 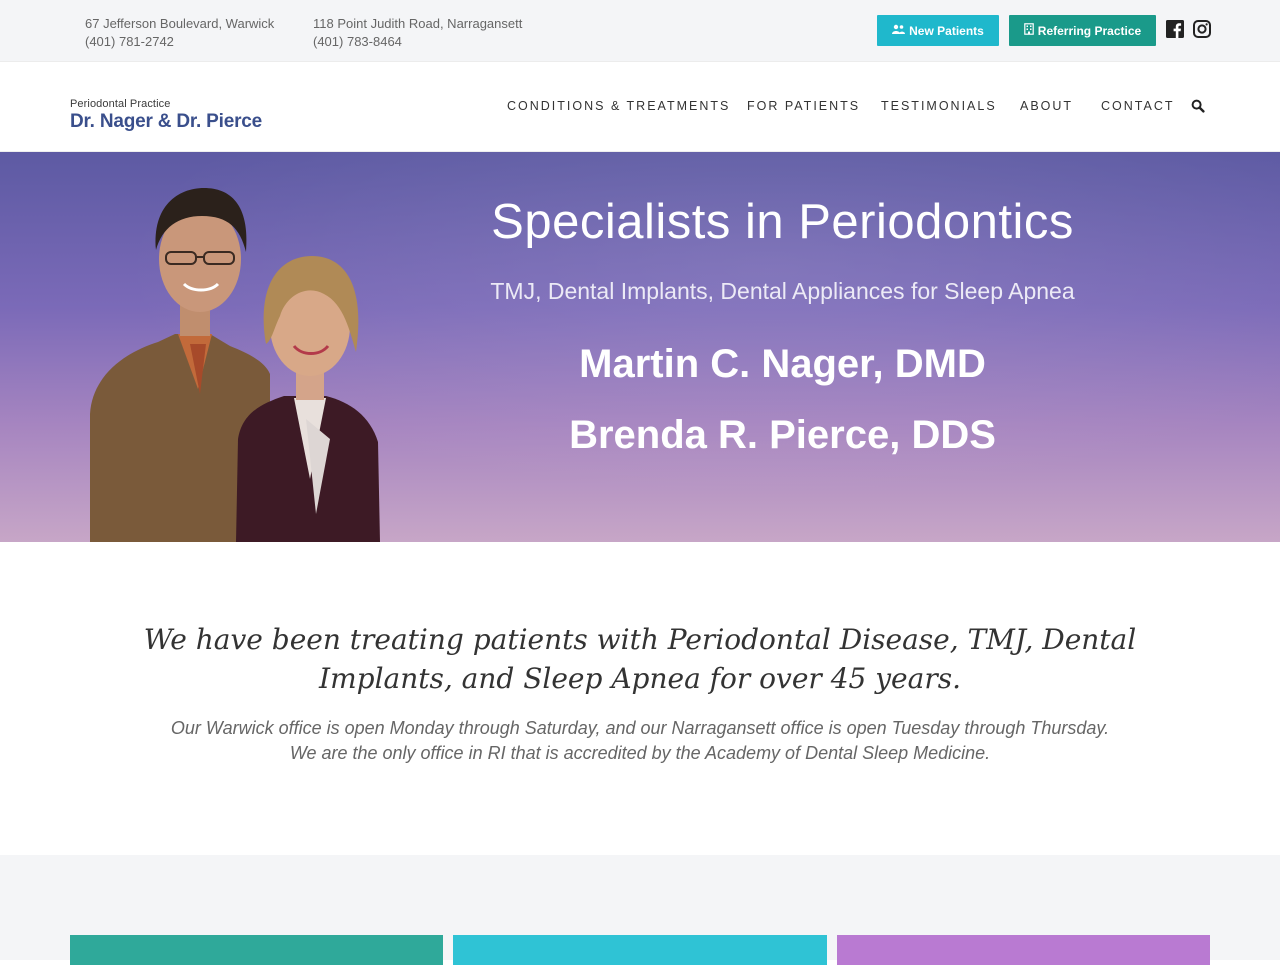 I want to click on hero-title: Specialists in Periodontics, so click(x=782, y=222).